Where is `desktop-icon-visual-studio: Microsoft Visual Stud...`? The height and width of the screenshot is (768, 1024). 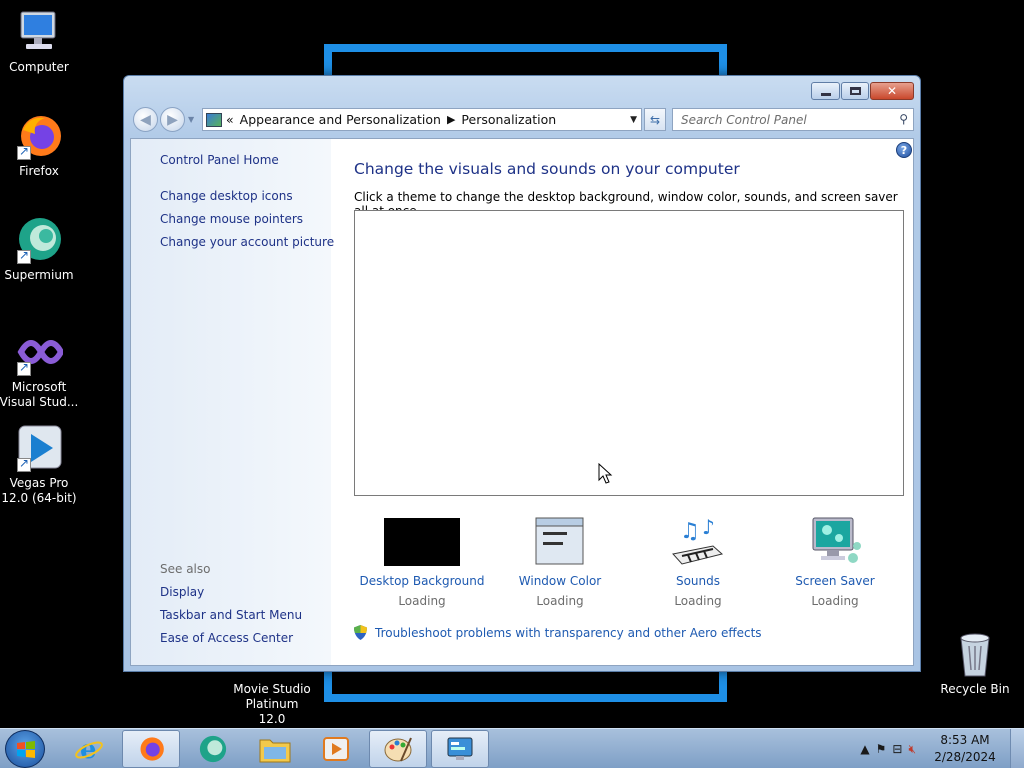
desktop-icon-visual-studio: Microsoft Visual Stud... is located at coordinates (39, 369).